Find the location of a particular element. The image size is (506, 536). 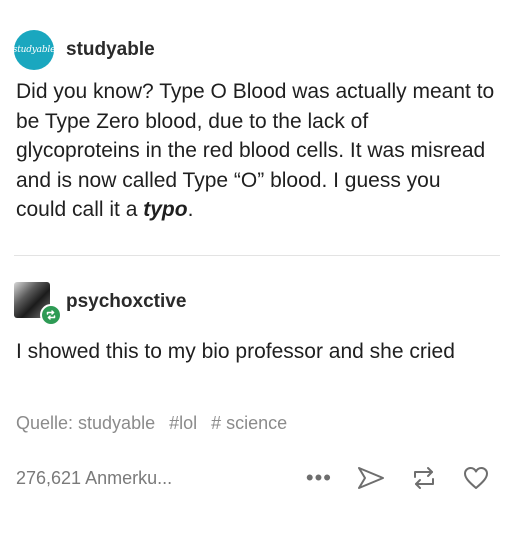

avatar-psychoxctive-wrap is located at coordinates (38, 304).